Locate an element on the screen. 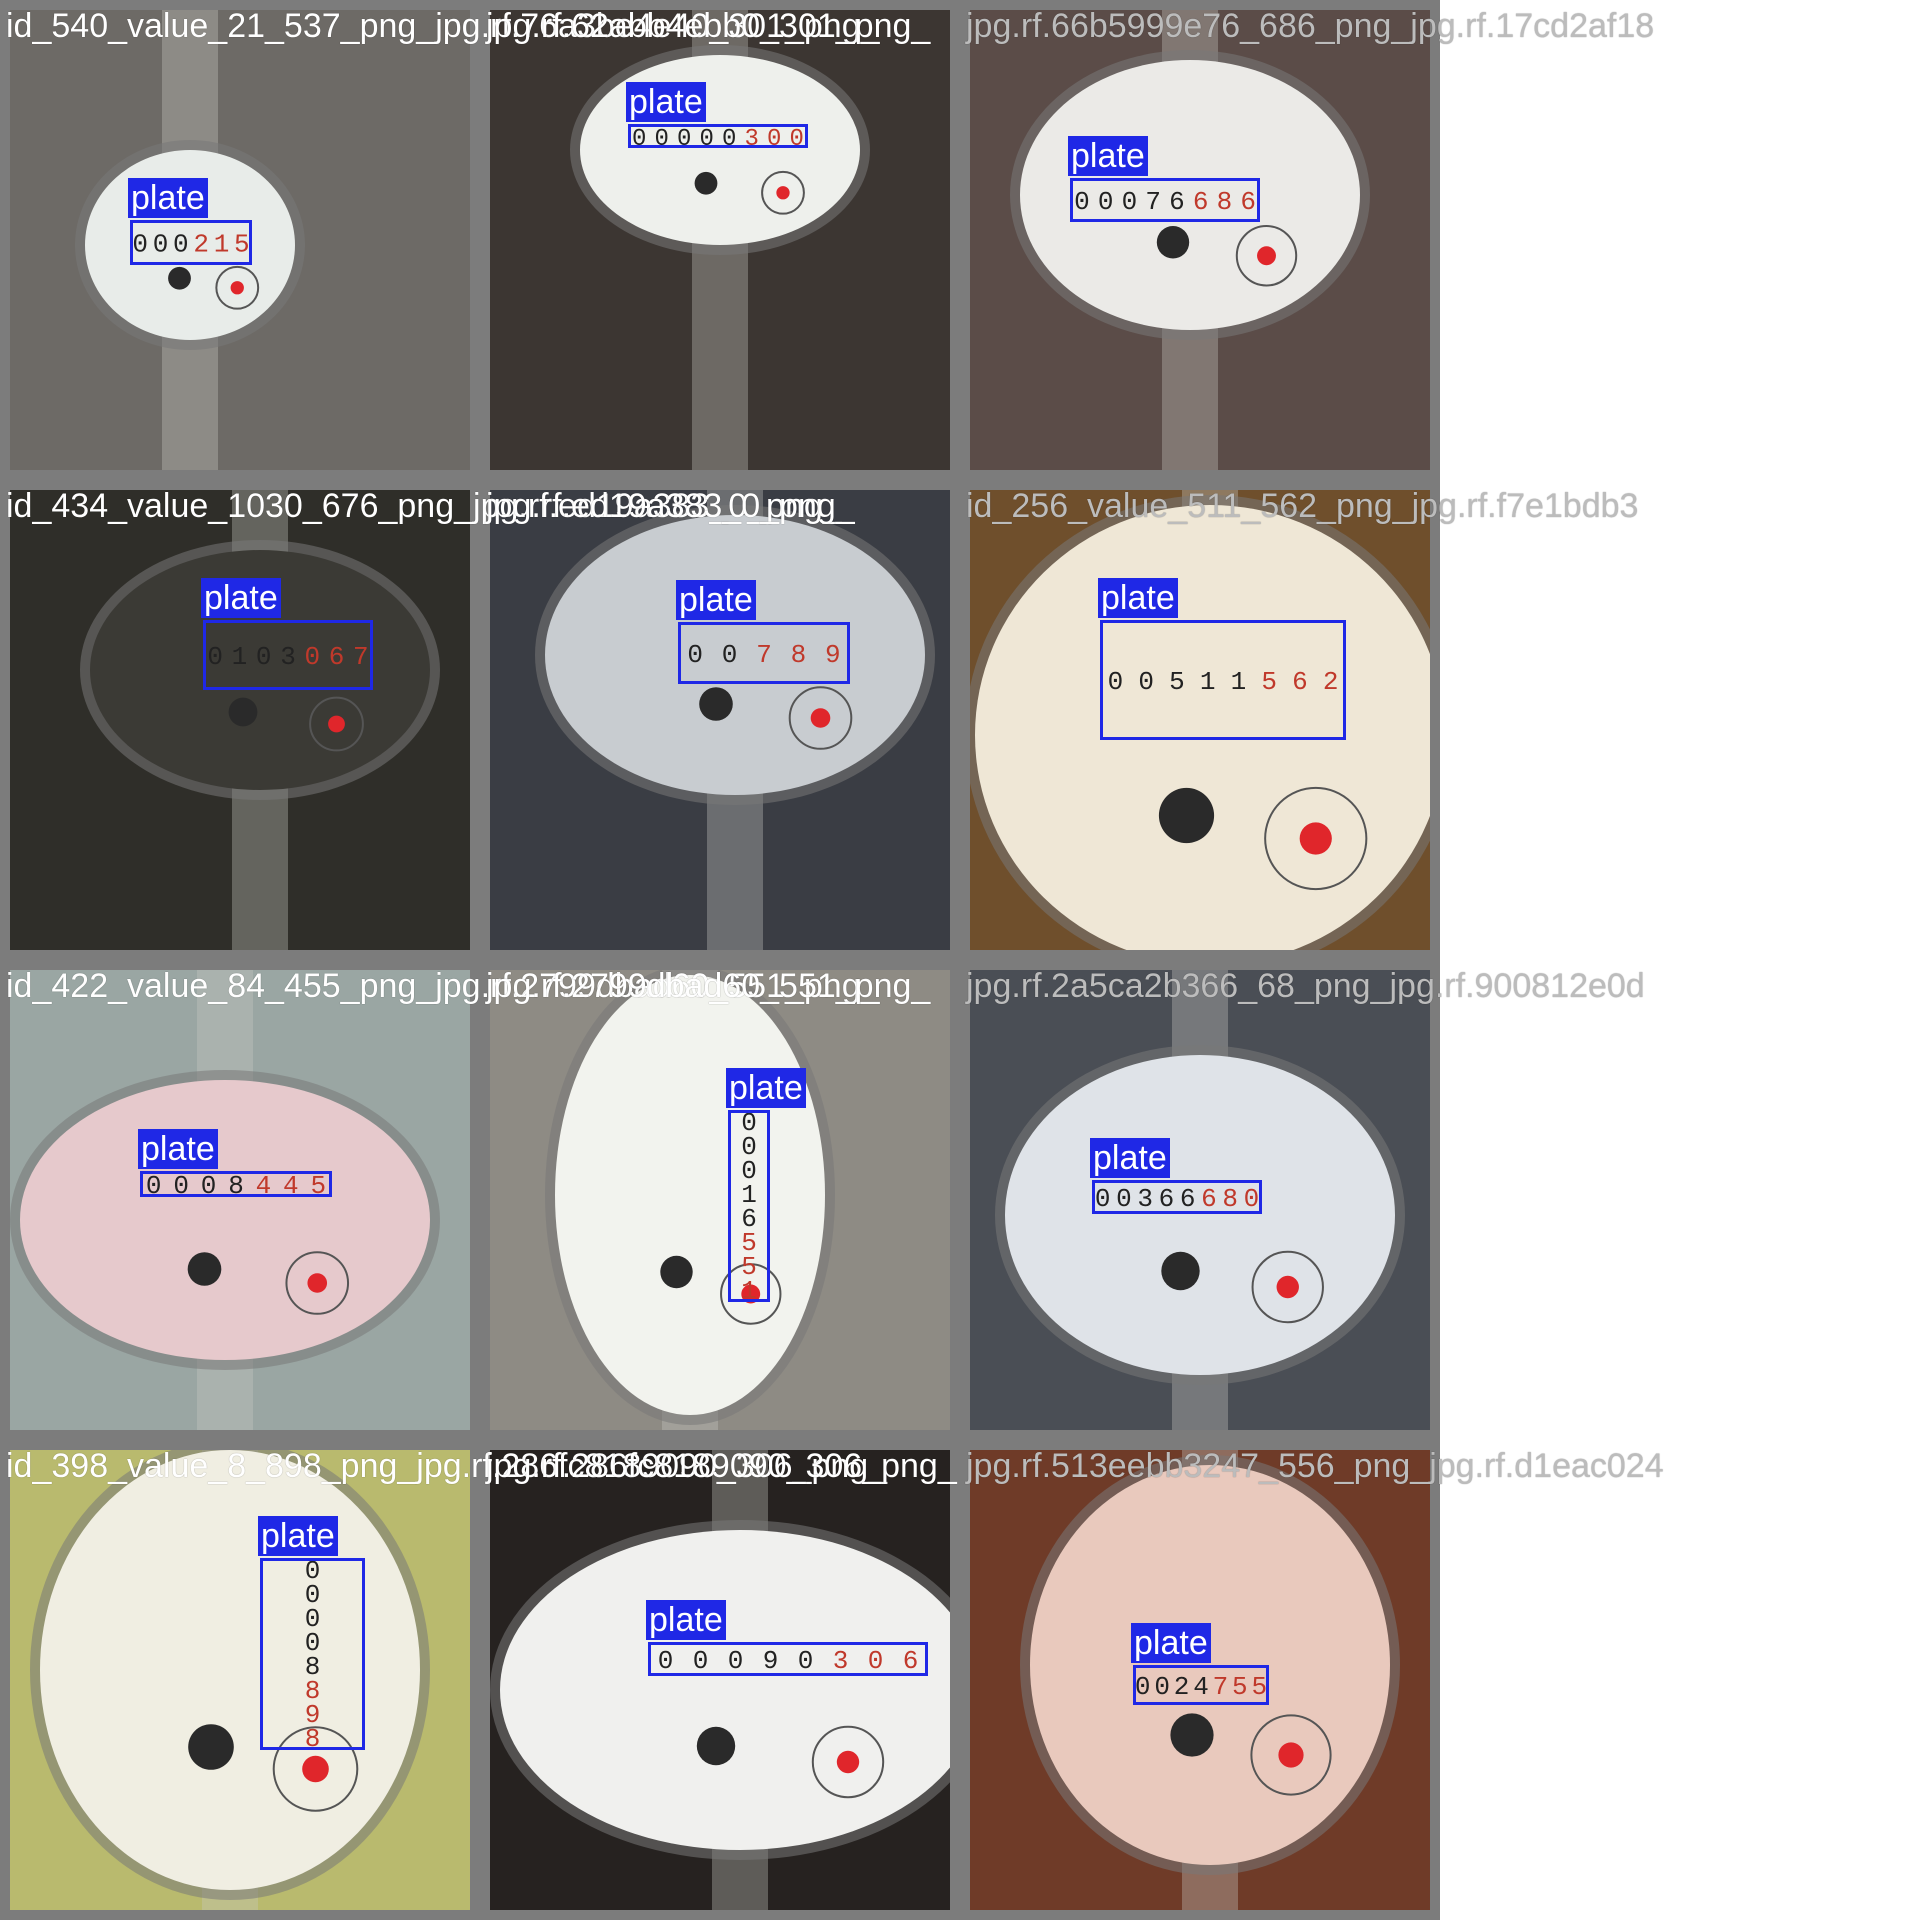  water-meter-photo: 00016551 is located at coordinates (690, 1200).